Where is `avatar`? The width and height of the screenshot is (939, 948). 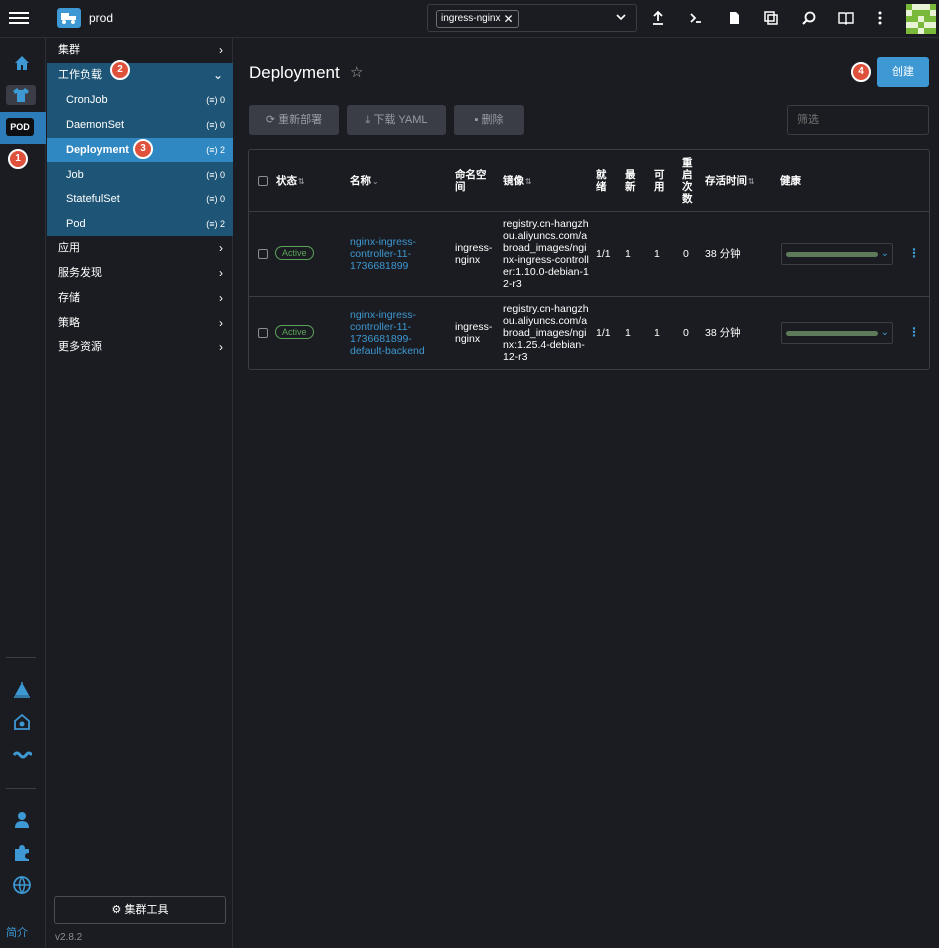
avatar is located at coordinates (921, 19).